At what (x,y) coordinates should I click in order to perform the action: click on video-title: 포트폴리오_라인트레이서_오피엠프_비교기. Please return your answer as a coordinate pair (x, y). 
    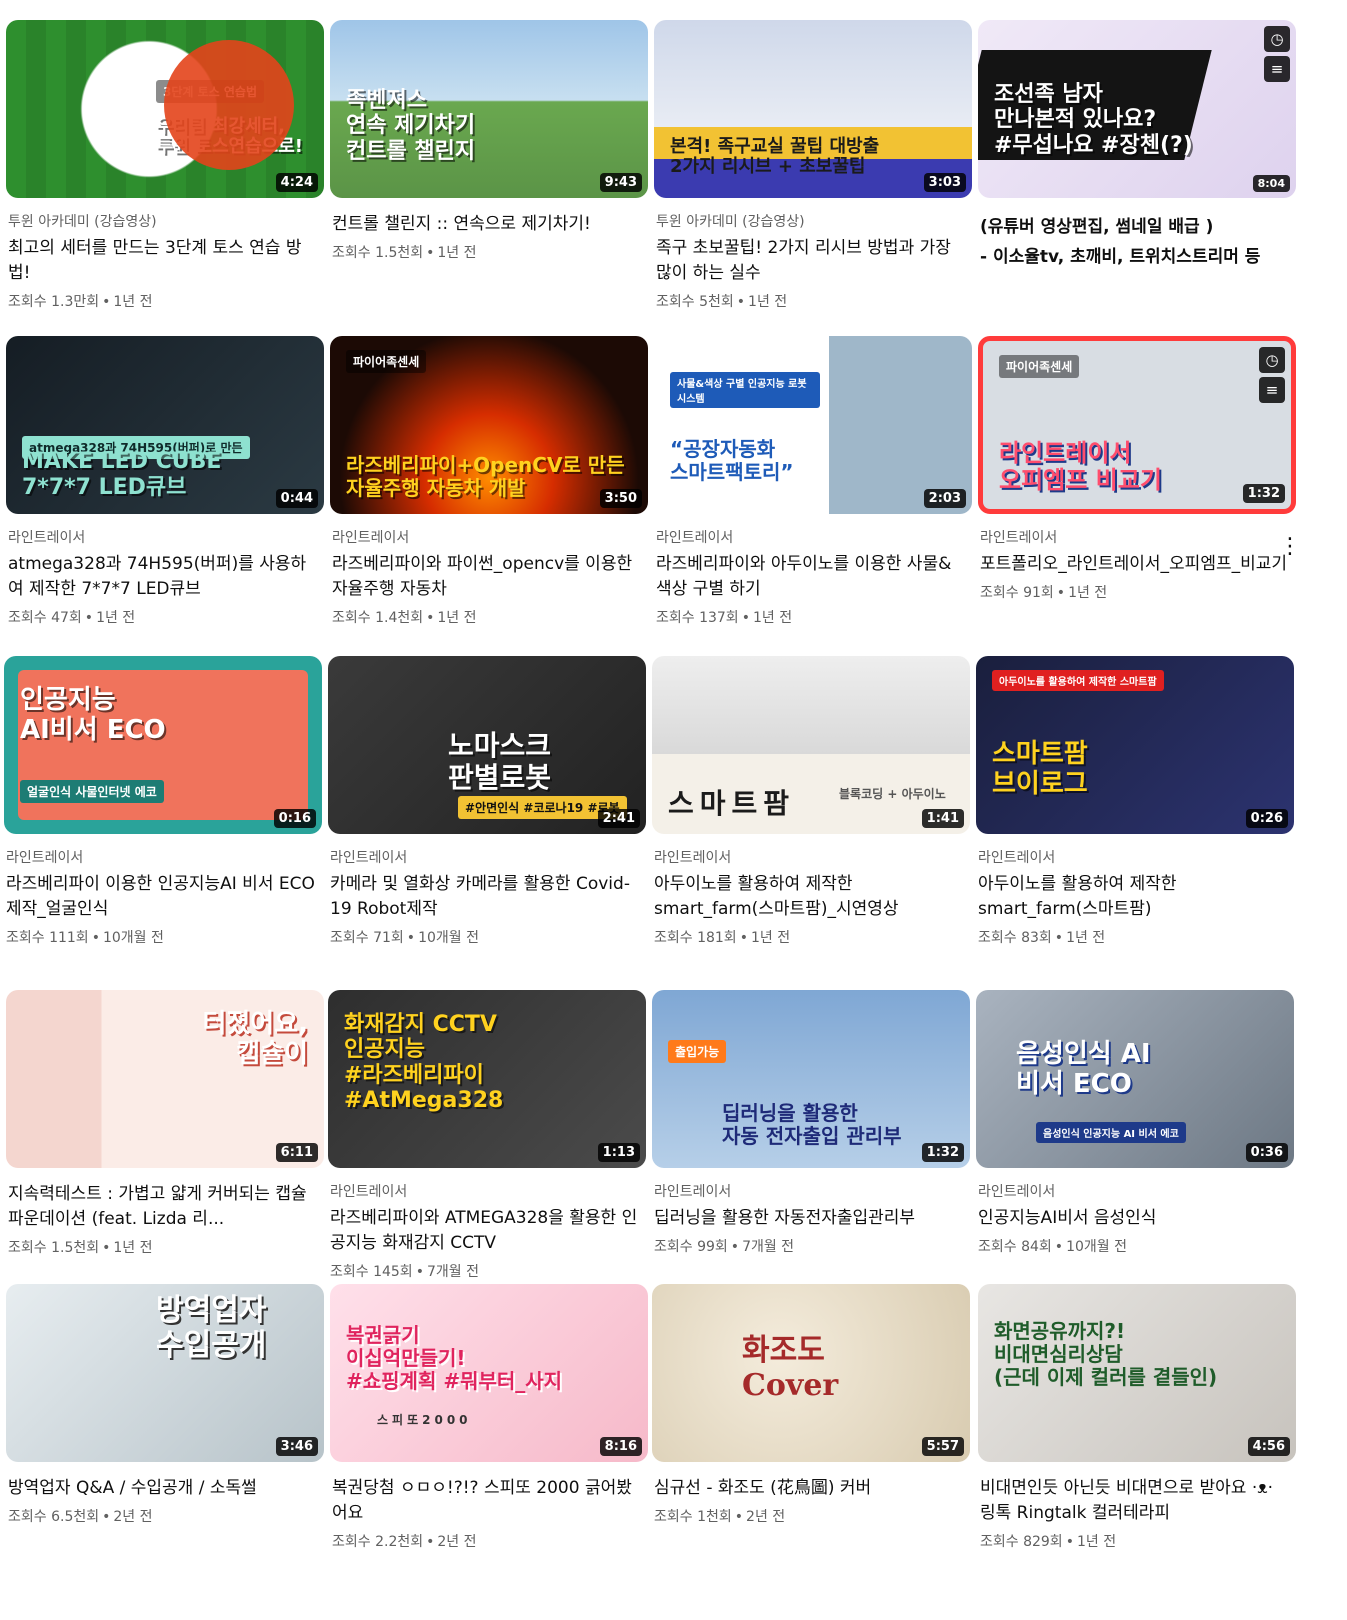
    Looking at the image, I should click on (1135, 564).